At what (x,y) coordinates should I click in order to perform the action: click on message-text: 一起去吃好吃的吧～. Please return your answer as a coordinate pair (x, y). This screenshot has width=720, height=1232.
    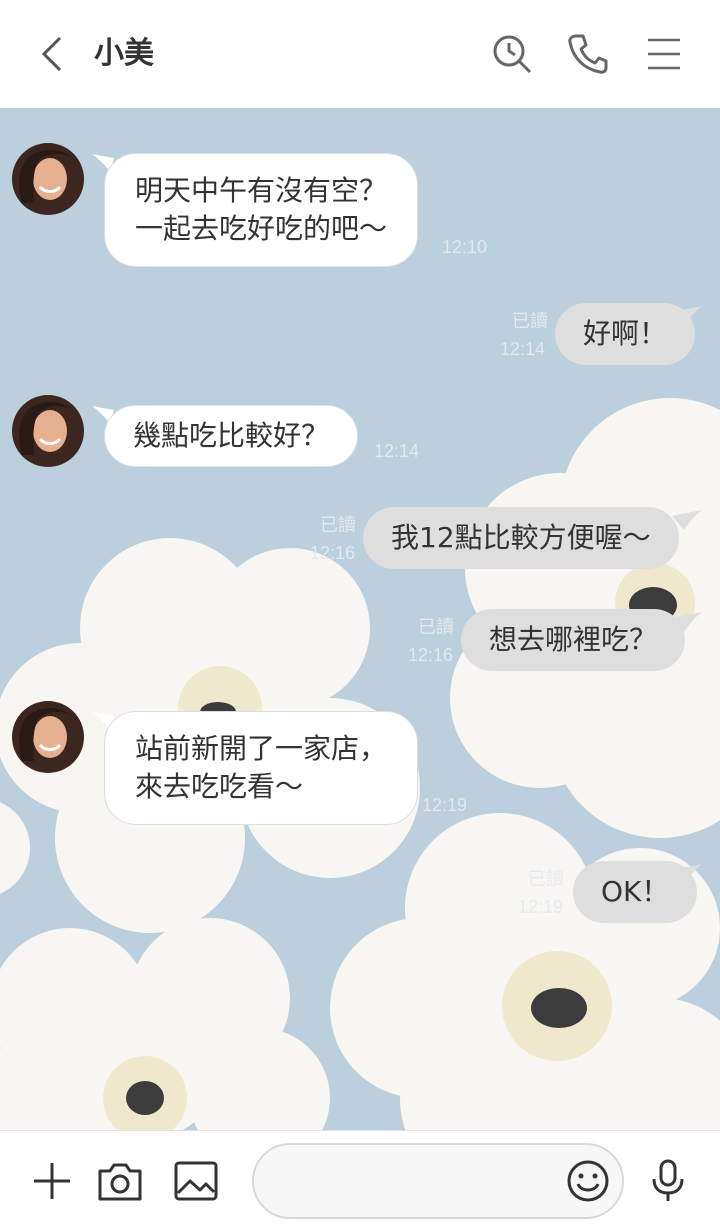
    Looking at the image, I should click on (261, 228).